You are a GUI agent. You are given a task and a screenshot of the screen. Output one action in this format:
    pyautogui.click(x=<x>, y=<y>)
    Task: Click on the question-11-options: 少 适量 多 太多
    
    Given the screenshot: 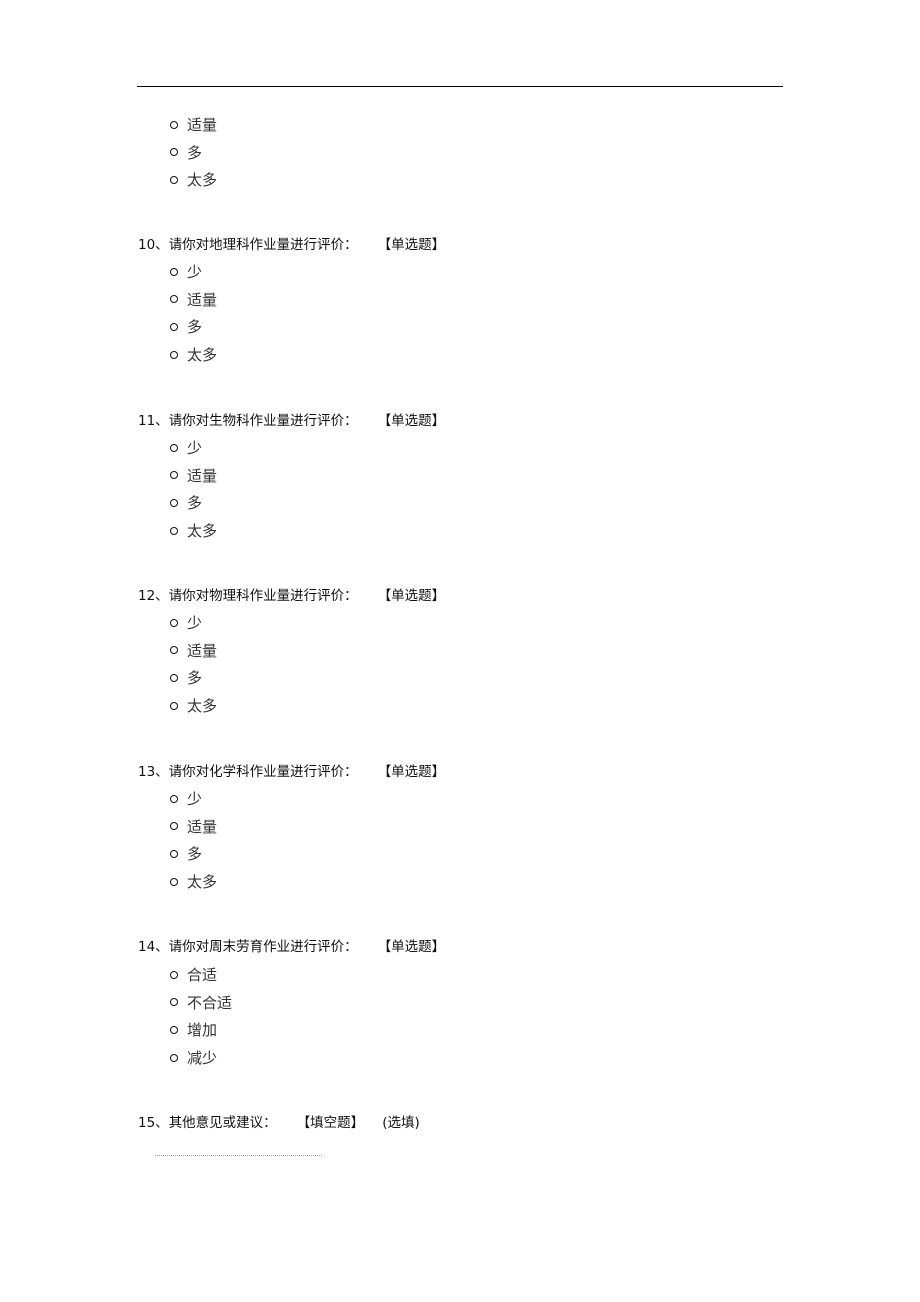 What is the action you would take?
    pyautogui.click(x=193, y=489)
    